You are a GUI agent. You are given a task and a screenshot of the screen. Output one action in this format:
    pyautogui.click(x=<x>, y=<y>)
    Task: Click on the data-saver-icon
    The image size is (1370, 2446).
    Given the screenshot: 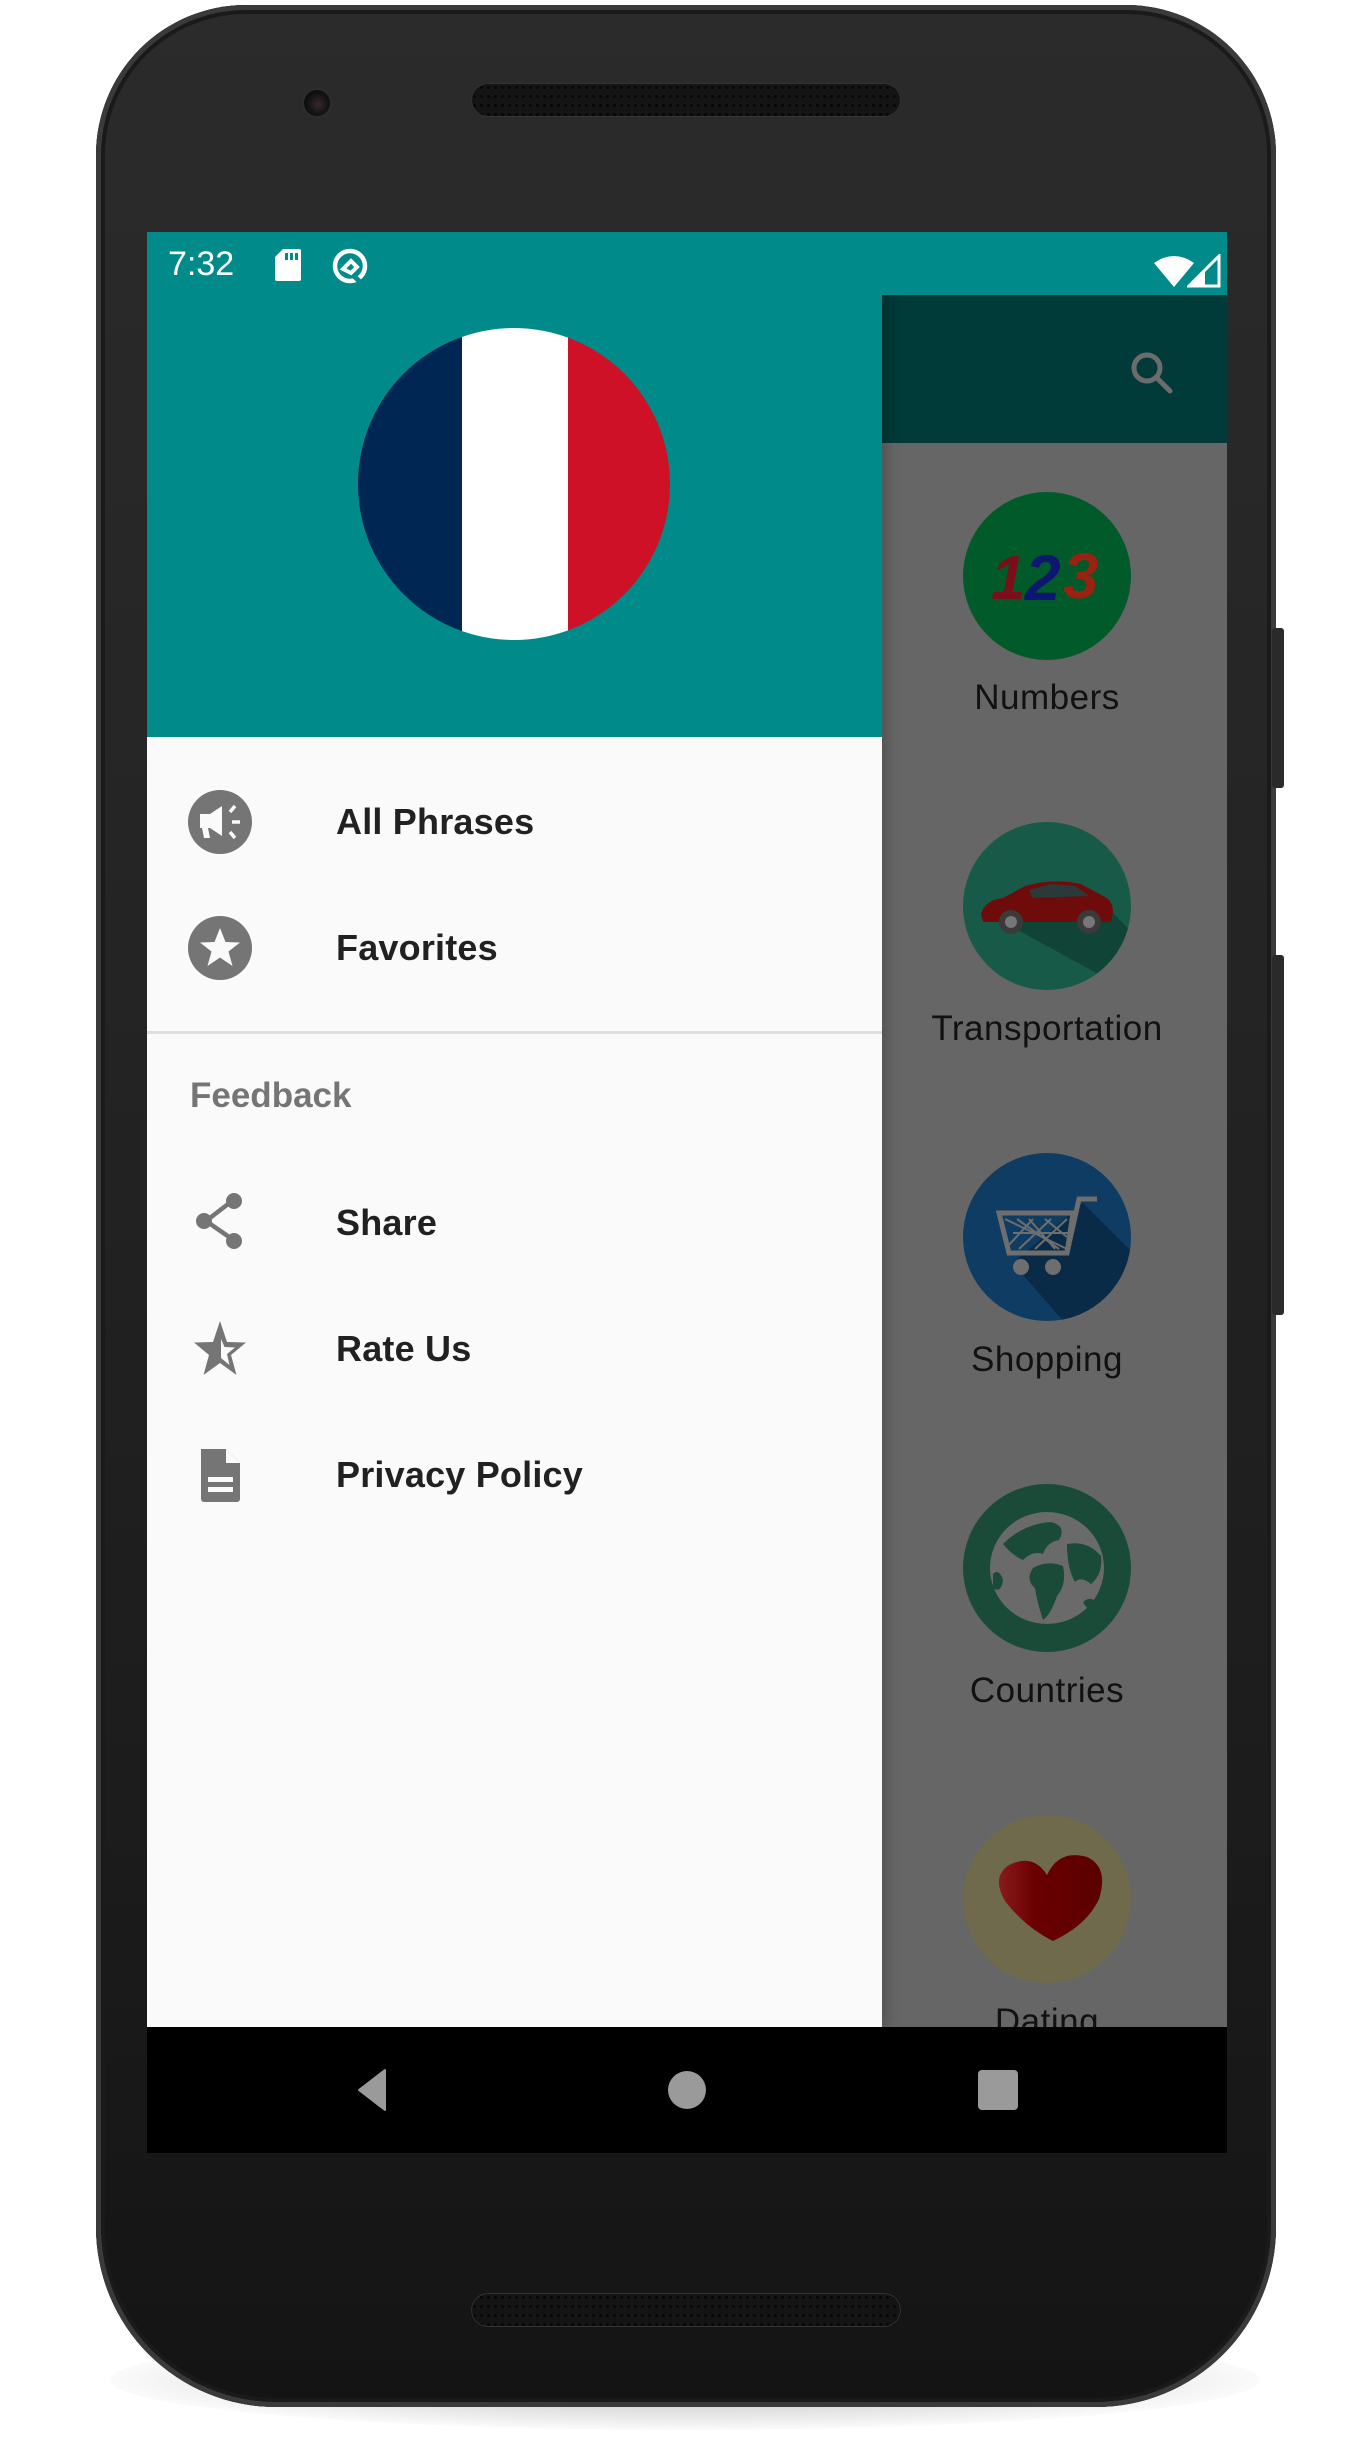 What is the action you would take?
    pyautogui.click(x=350, y=266)
    